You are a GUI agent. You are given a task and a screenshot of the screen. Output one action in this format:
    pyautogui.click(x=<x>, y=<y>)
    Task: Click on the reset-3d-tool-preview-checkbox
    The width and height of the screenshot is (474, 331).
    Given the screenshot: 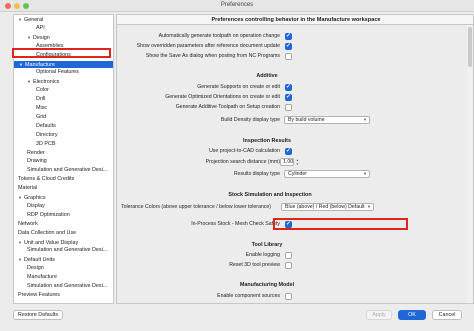 What is the action you would take?
    pyautogui.click(x=288, y=265)
    